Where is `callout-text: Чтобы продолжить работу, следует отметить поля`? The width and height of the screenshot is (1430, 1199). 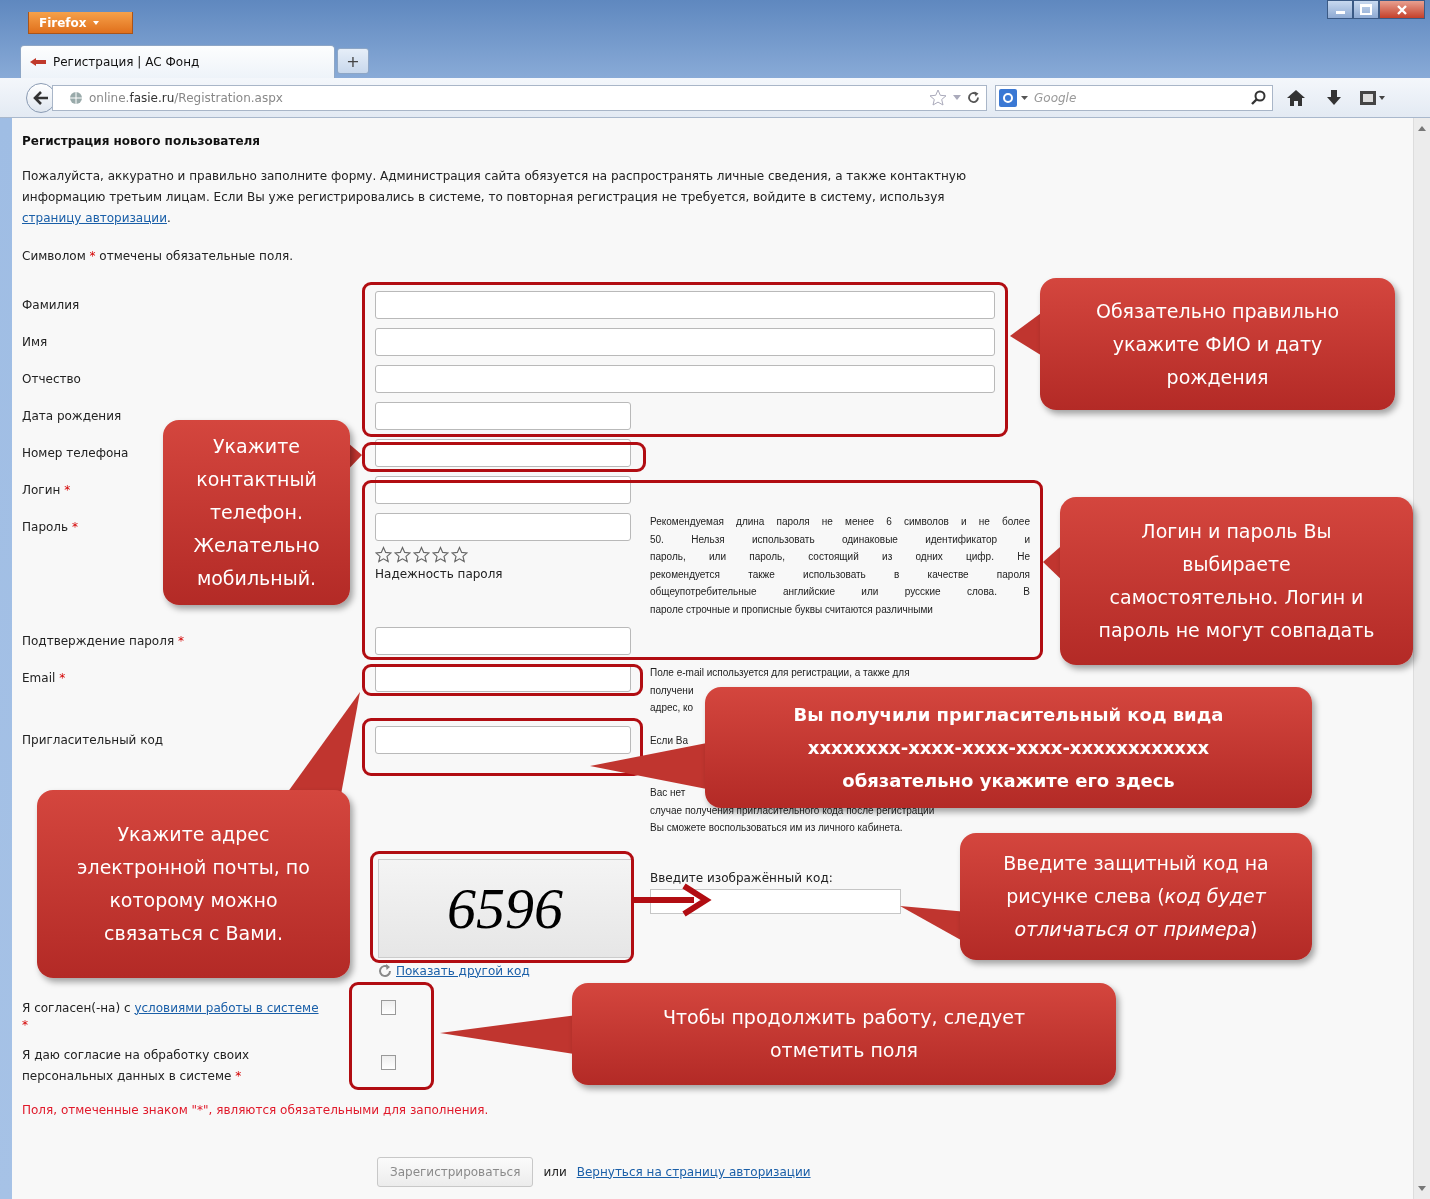
callout-text: Чтобы продолжить работу, следует отметить поля is located at coordinates (844, 1034).